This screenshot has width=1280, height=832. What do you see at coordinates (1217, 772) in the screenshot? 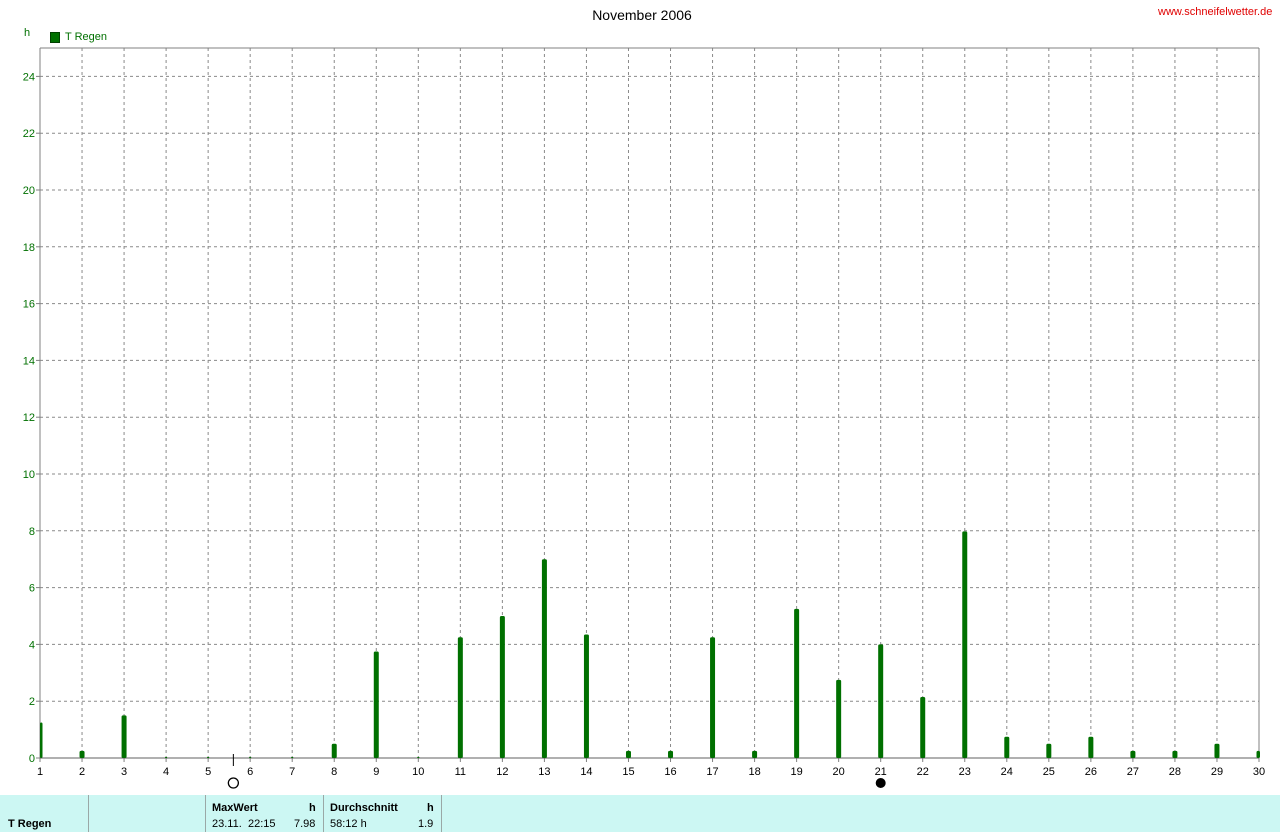
I see `x-tick-label: 29` at bounding box center [1217, 772].